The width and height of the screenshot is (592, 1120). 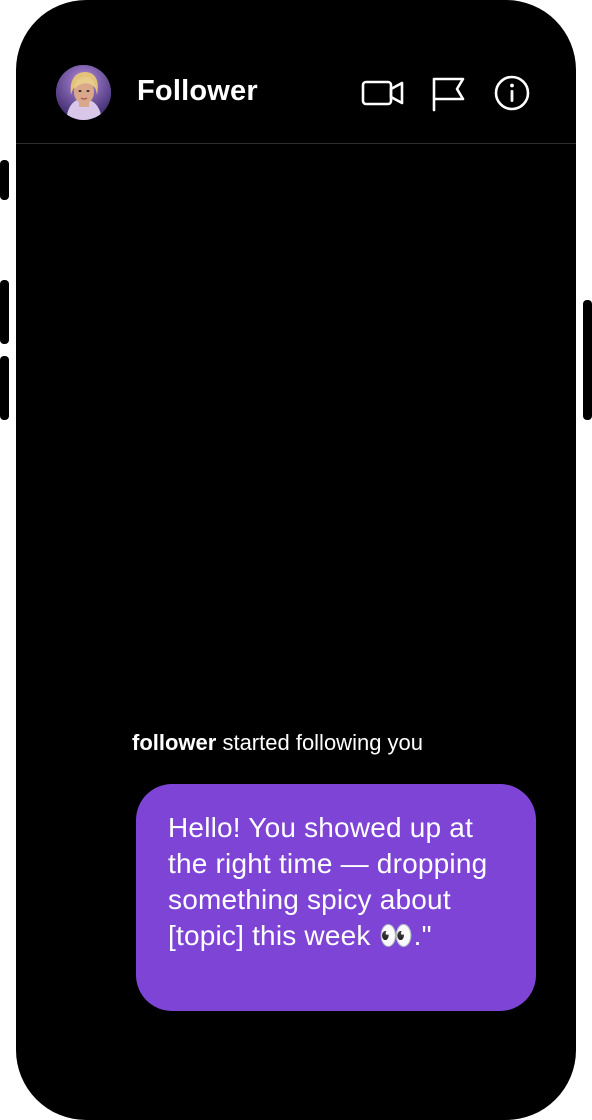 I want to click on chat-header: Follower, so click(x=296, y=72).